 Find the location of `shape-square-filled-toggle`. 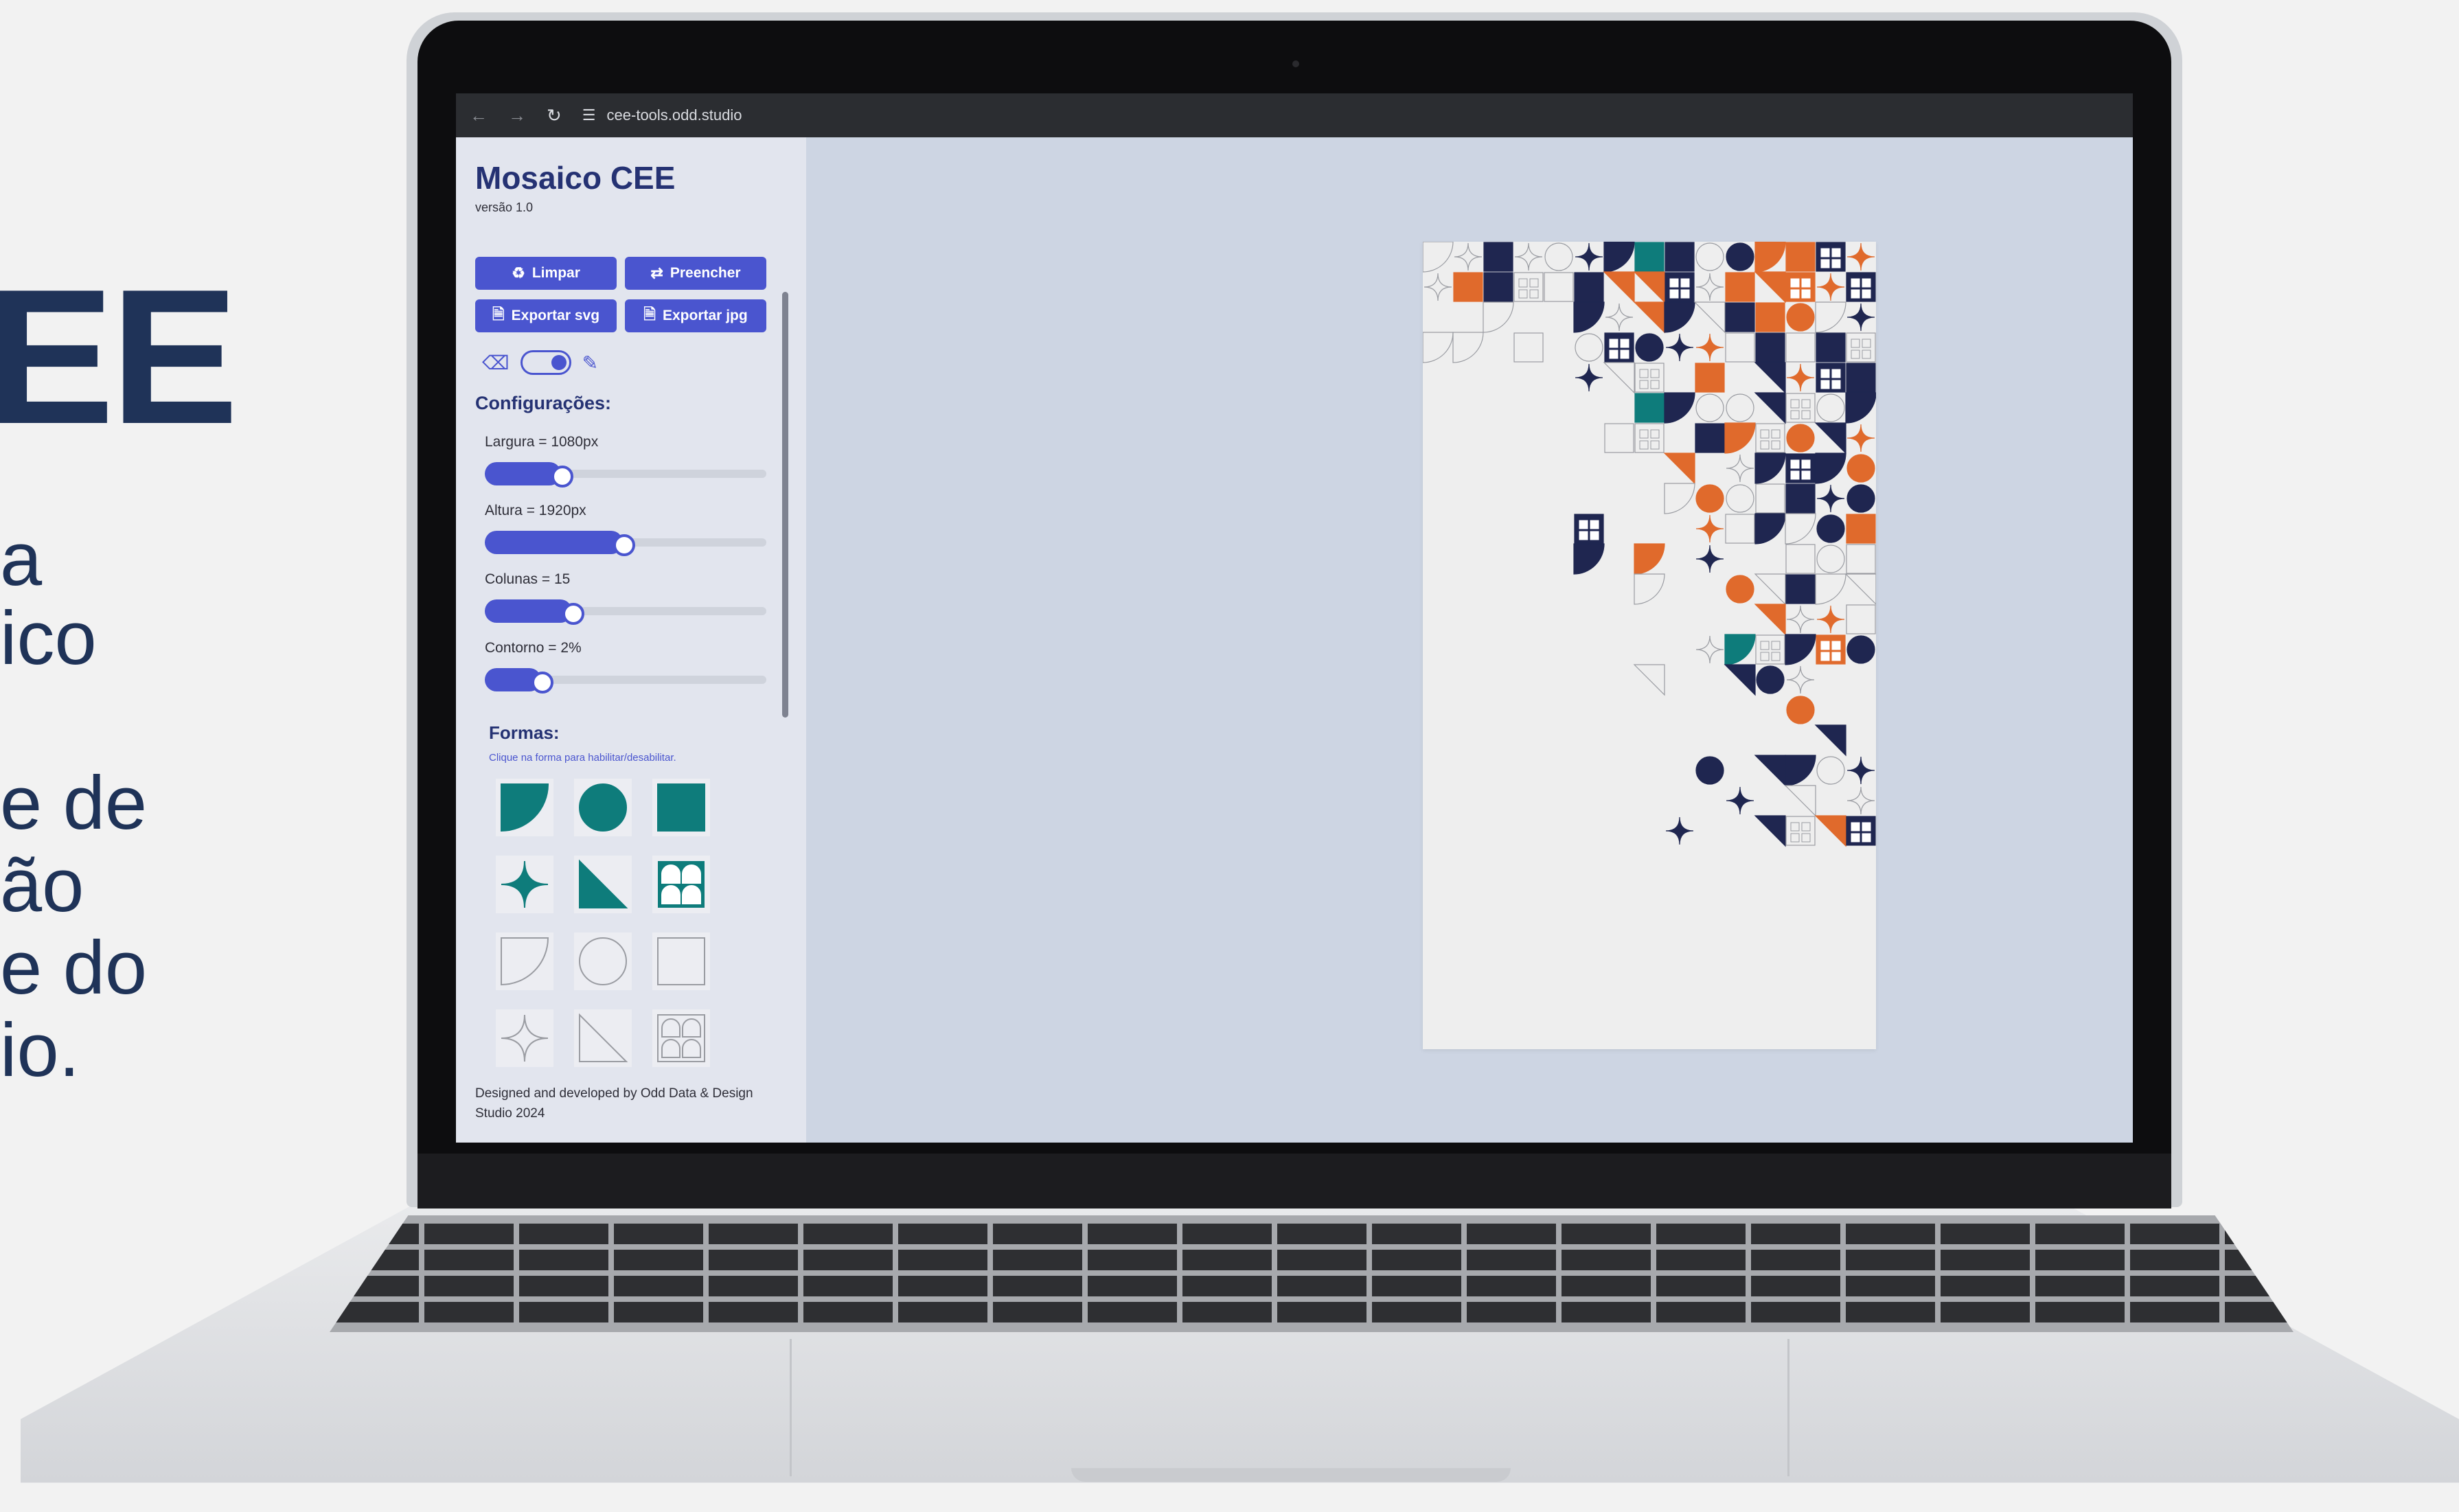

shape-square-filled-toggle is located at coordinates (681, 807).